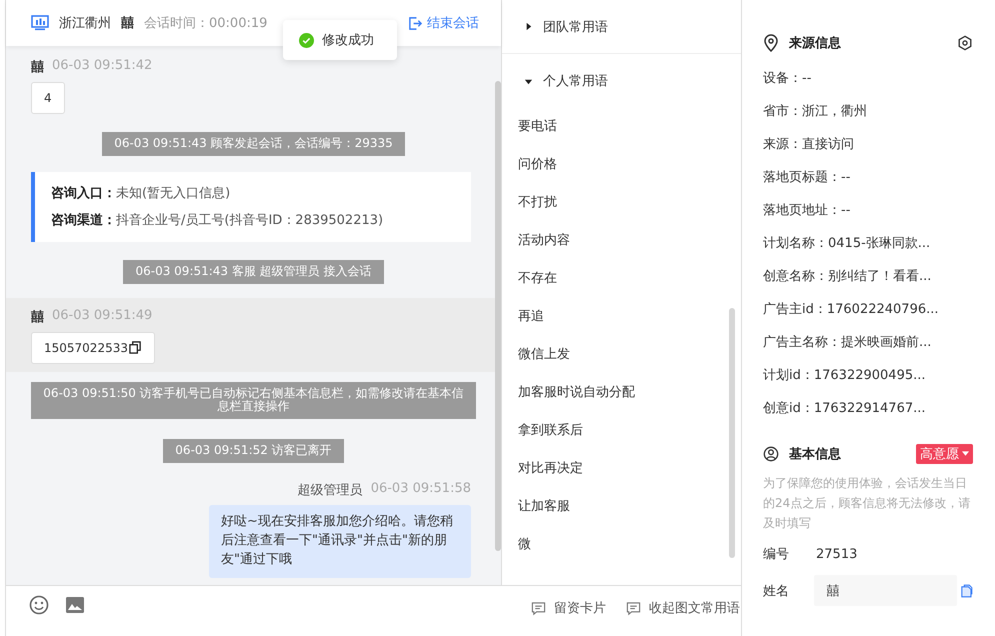  I want to click on phrase-item: 让加客服, so click(621, 507).